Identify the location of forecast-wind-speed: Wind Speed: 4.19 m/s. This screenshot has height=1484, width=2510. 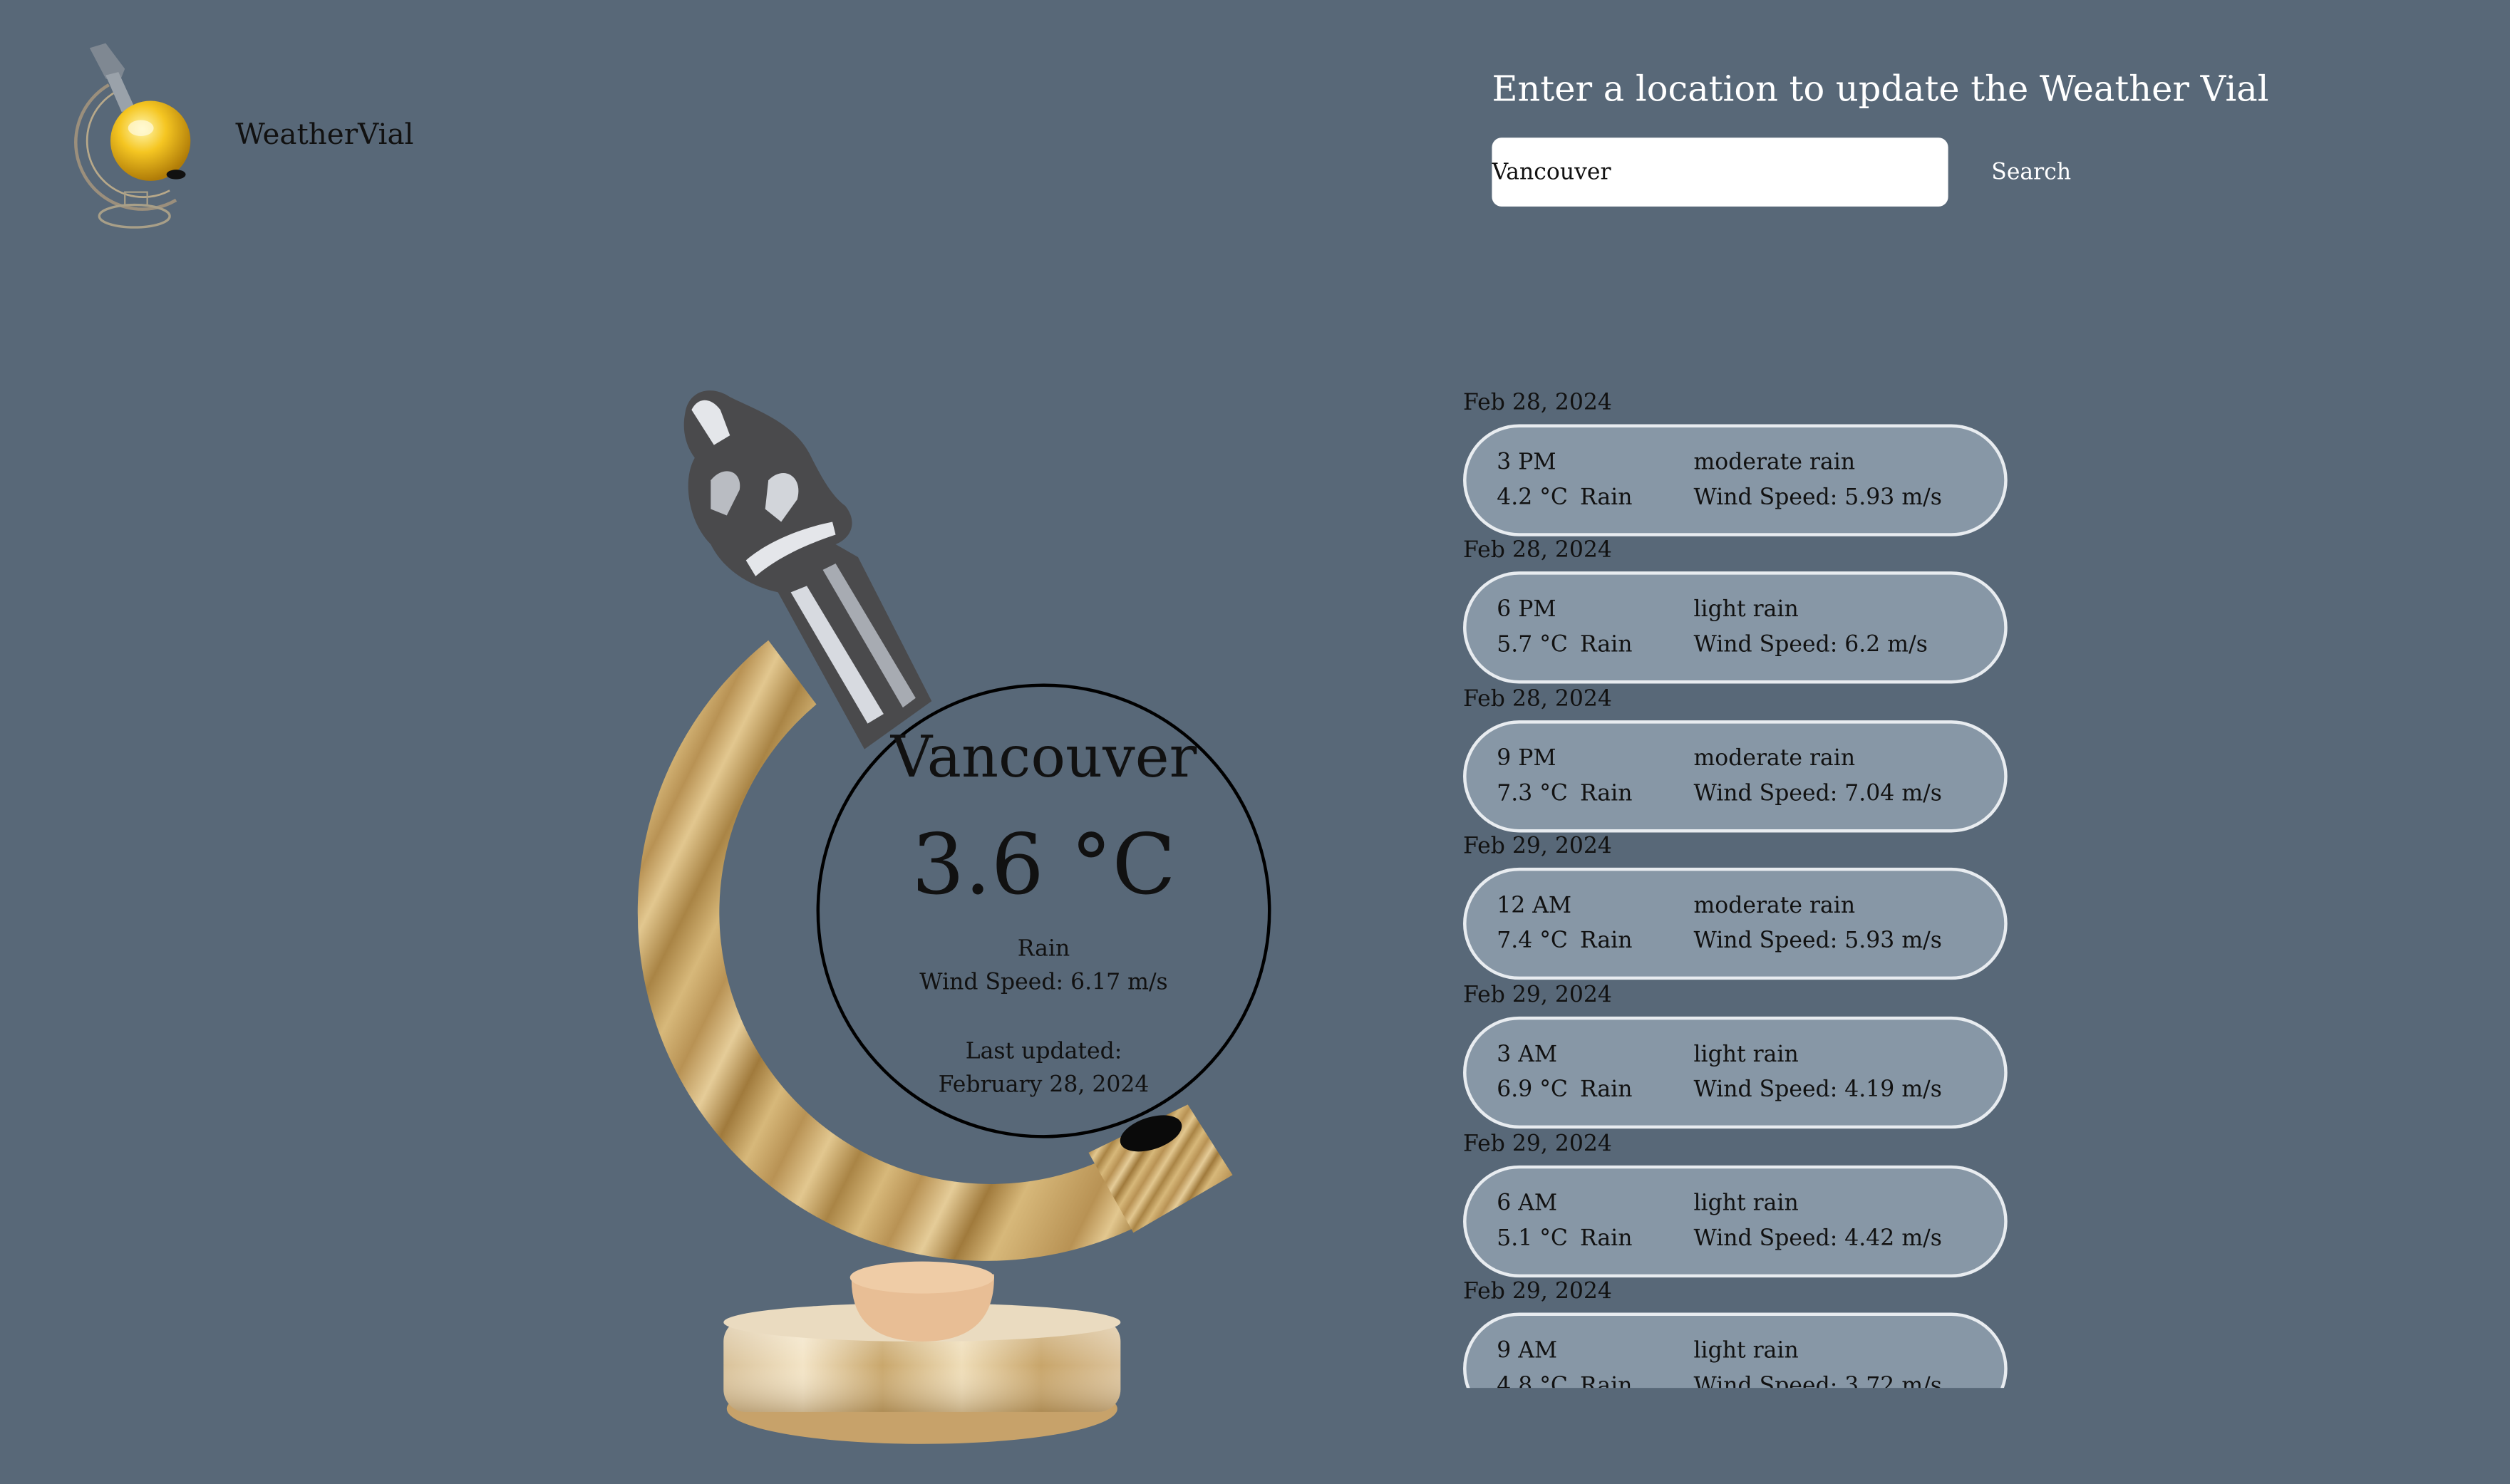
(1817, 1090).